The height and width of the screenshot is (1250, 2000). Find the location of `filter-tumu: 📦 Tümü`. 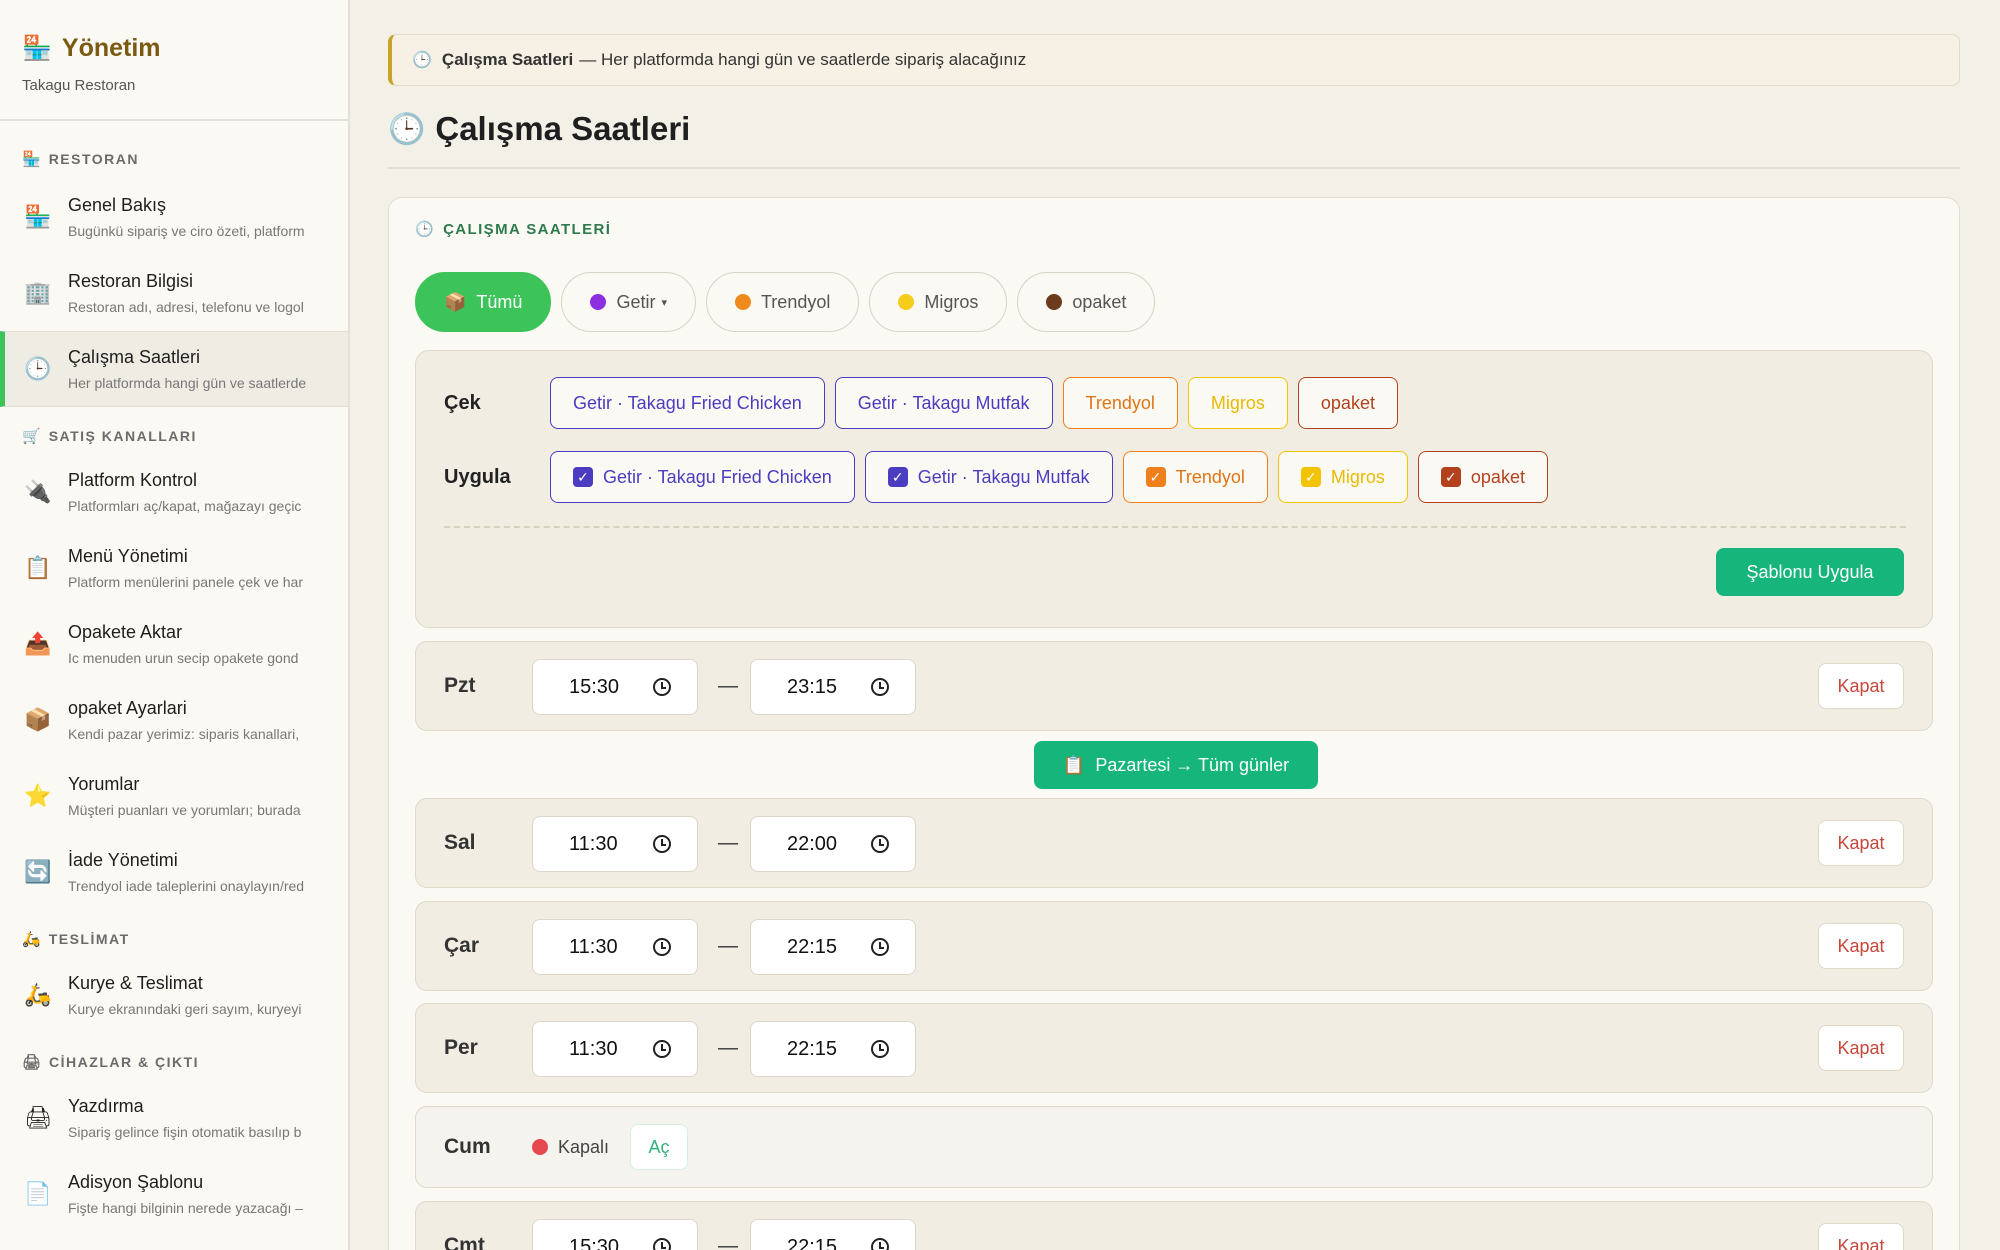

filter-tumu: 📦 Tümü is located at coordinates (483, 302).